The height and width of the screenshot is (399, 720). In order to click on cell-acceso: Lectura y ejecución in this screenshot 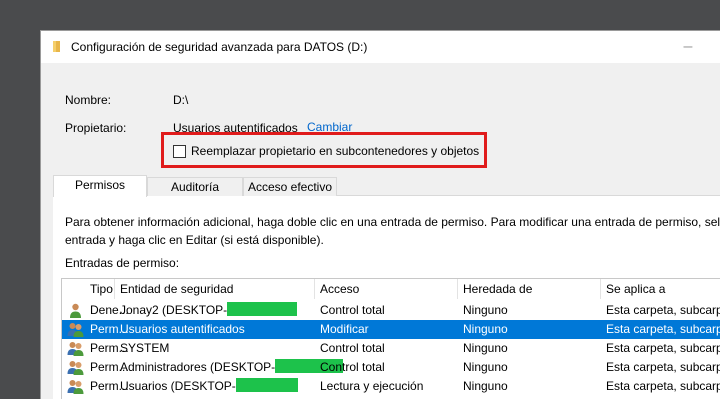, I will do `click(371, 386)`.